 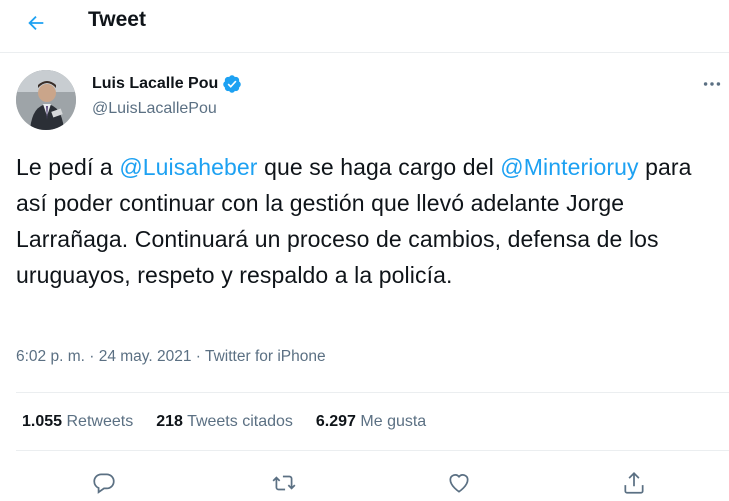 What do you see at coordinates (42, 421) in the screenshot?
I see `retweets-count: 1.055` at bounding box center [42, 421].